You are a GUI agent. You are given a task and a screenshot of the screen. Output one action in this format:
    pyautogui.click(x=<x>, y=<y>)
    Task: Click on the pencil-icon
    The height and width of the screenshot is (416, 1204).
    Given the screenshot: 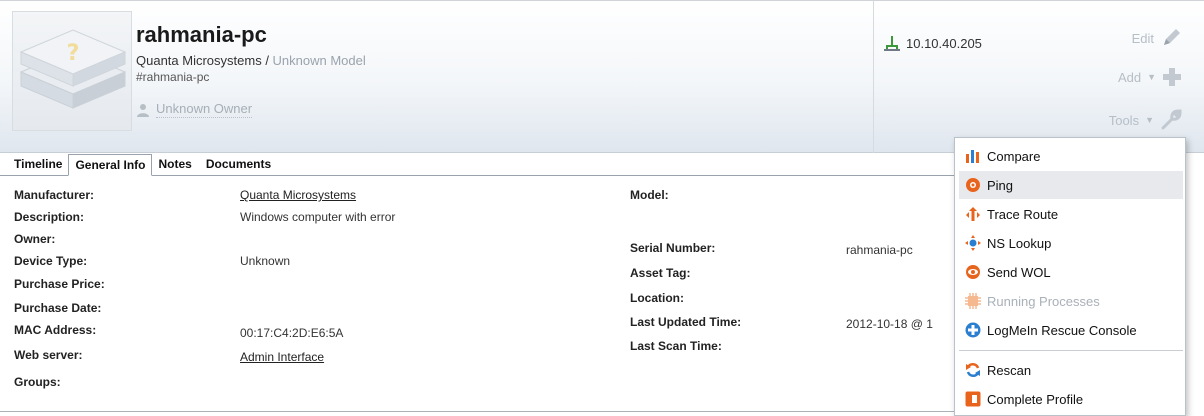 What is the action you would take?
    pyautogui.click(x=1172, y=37)
    